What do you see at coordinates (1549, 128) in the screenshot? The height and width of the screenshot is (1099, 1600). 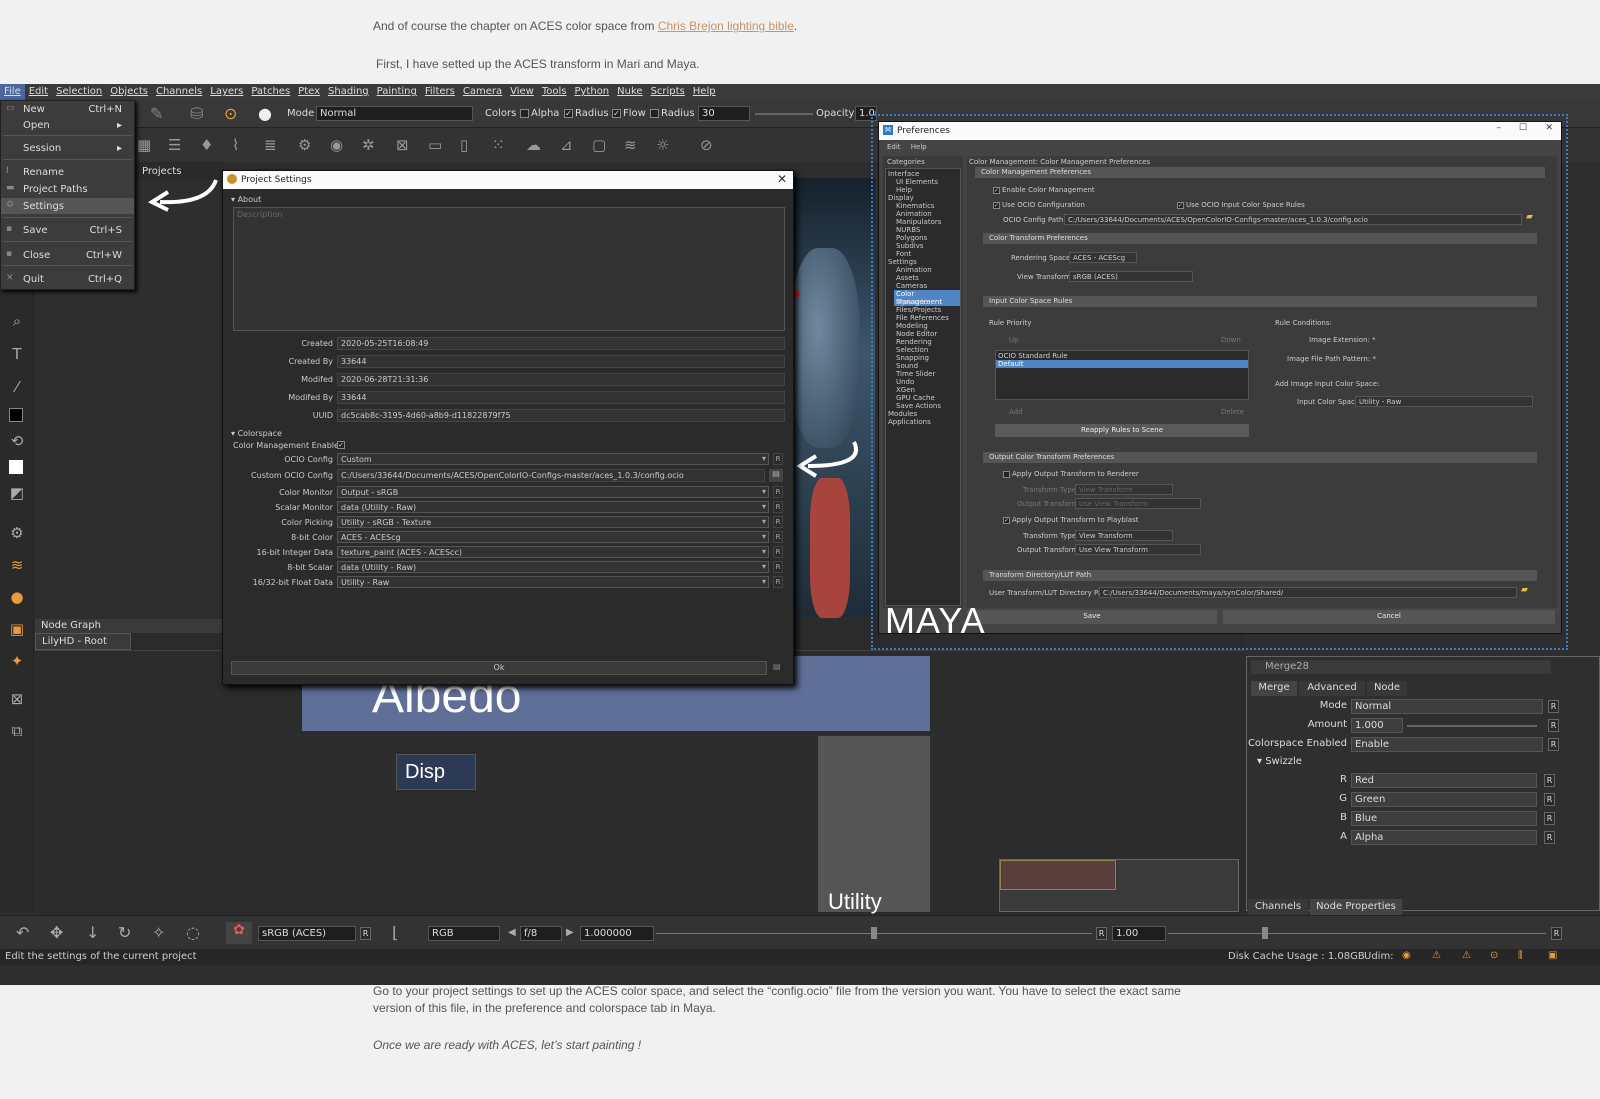 I see `window-close-icon: ✕` at bounding box center [1549, 128].